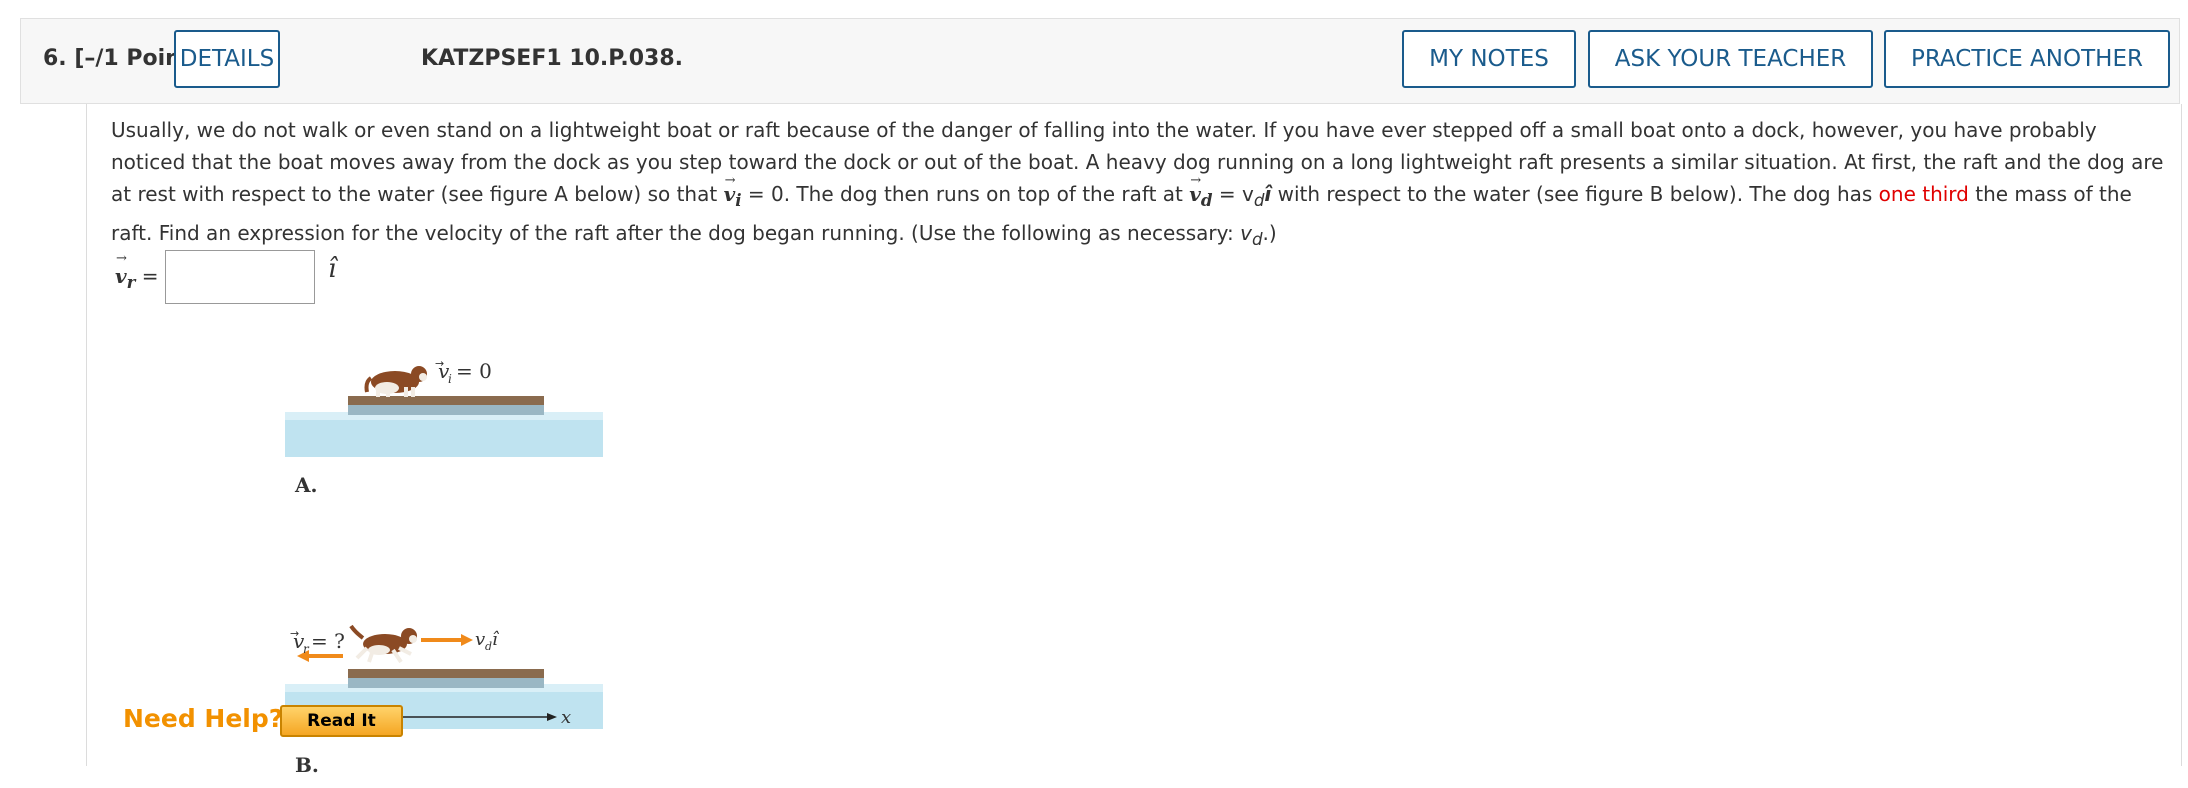  What do you see at coordinates (460, 641) in the screenshot?
I see `dog-velocity-arrow: v d î` at bounding box center [460, 641].